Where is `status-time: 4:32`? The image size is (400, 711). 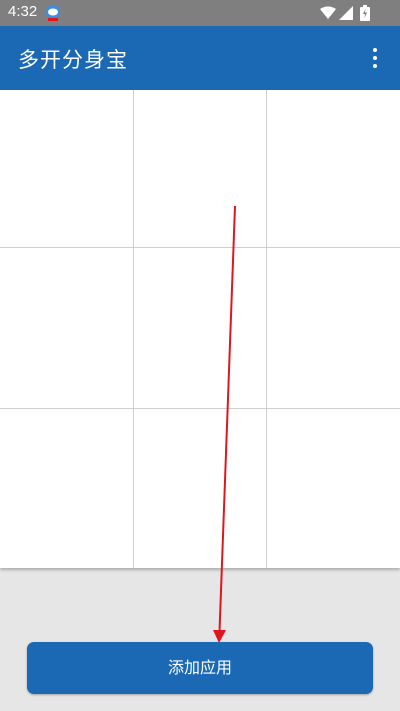 status-time: 4:32 is located at coordinates (23, 11).